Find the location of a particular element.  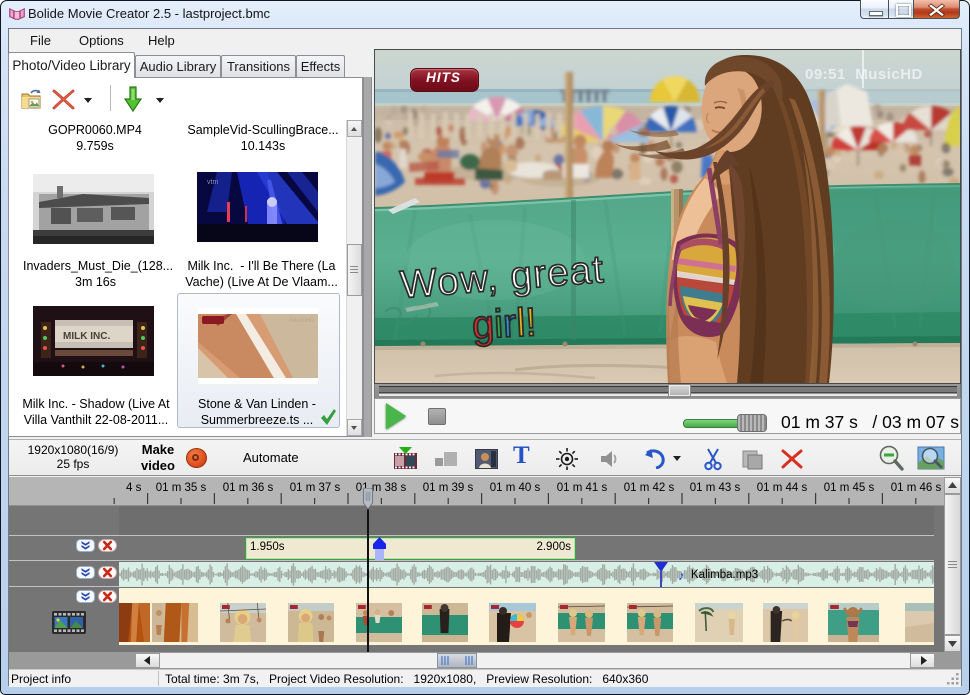

svg-text: MusicHD is located at coordinates (302, 321).